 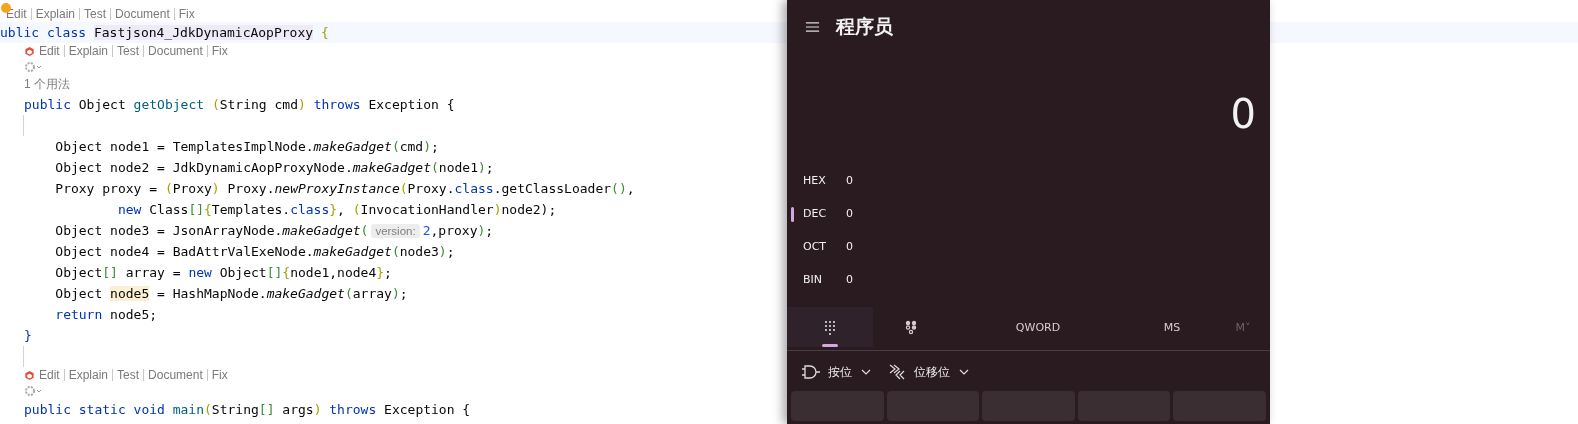 I want to click on code-line: public Object getObject (String cmd) throws Exception {, so click(x=239, y=105).